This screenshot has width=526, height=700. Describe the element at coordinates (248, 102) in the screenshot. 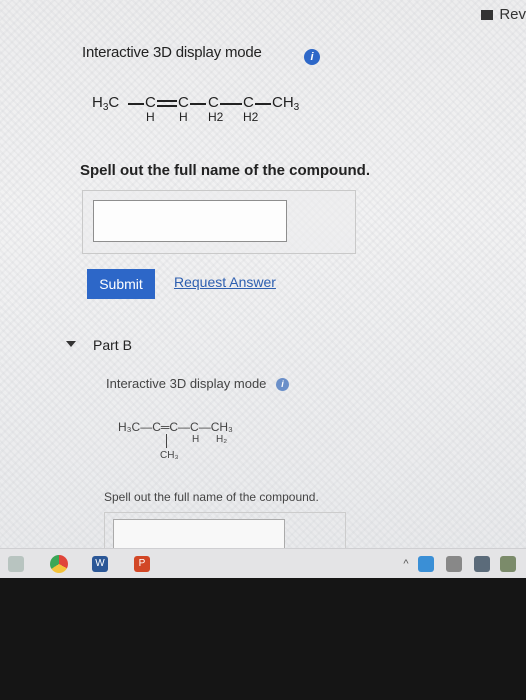

I see `formula-atom-c5: C` at that location.